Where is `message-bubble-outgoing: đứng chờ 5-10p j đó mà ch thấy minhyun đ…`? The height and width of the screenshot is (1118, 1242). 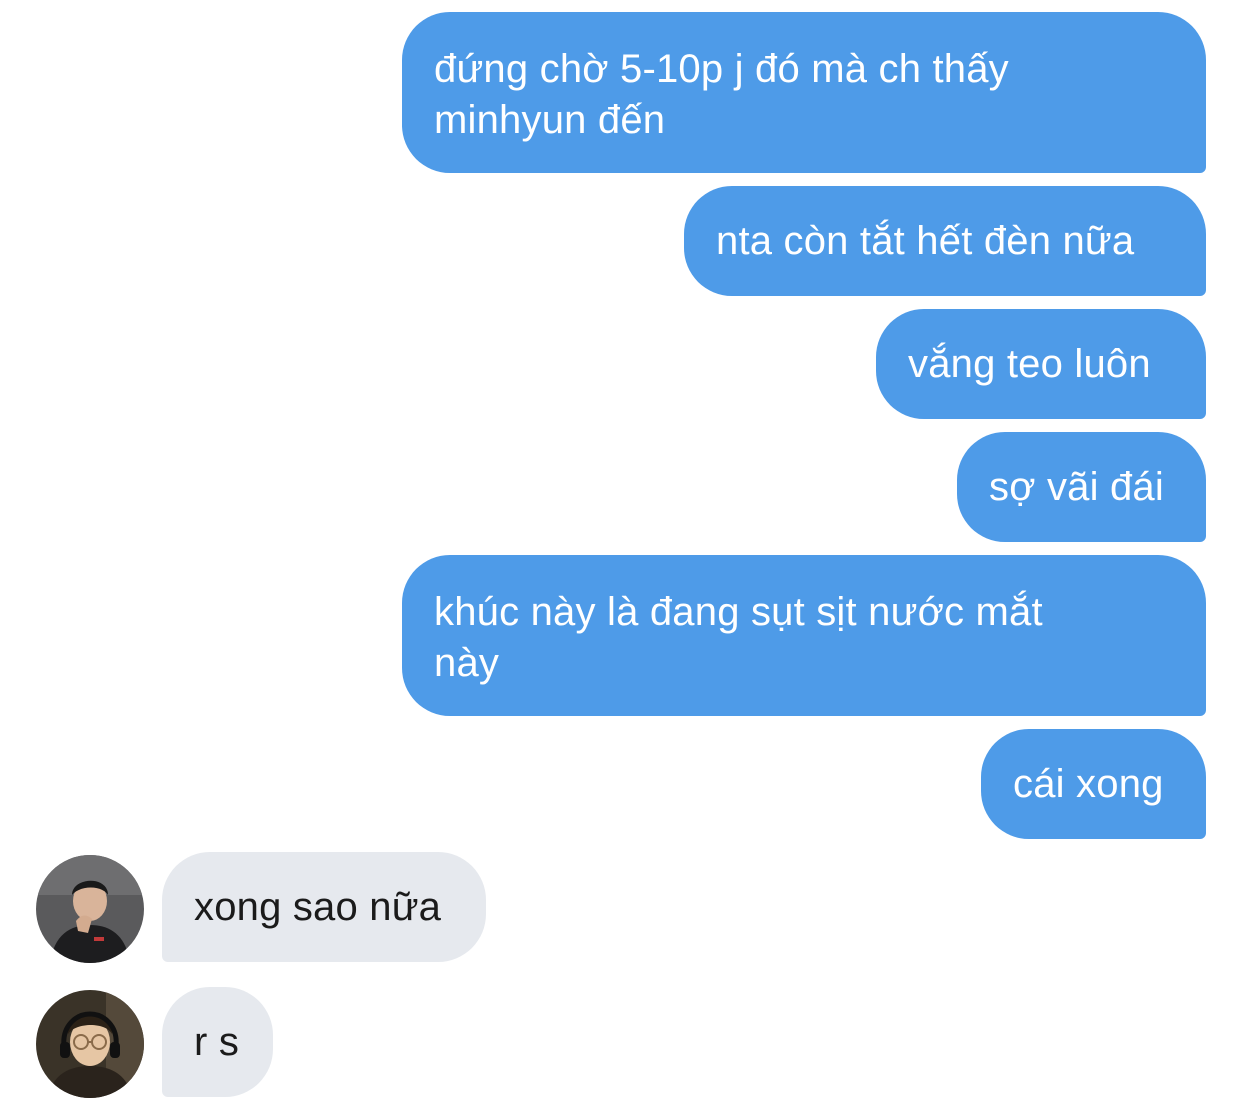 message-bubble-outgoing: đứng chờ 5-10p j đó mà ch thấy minhyun đ… is located at coordinates (804, 92).